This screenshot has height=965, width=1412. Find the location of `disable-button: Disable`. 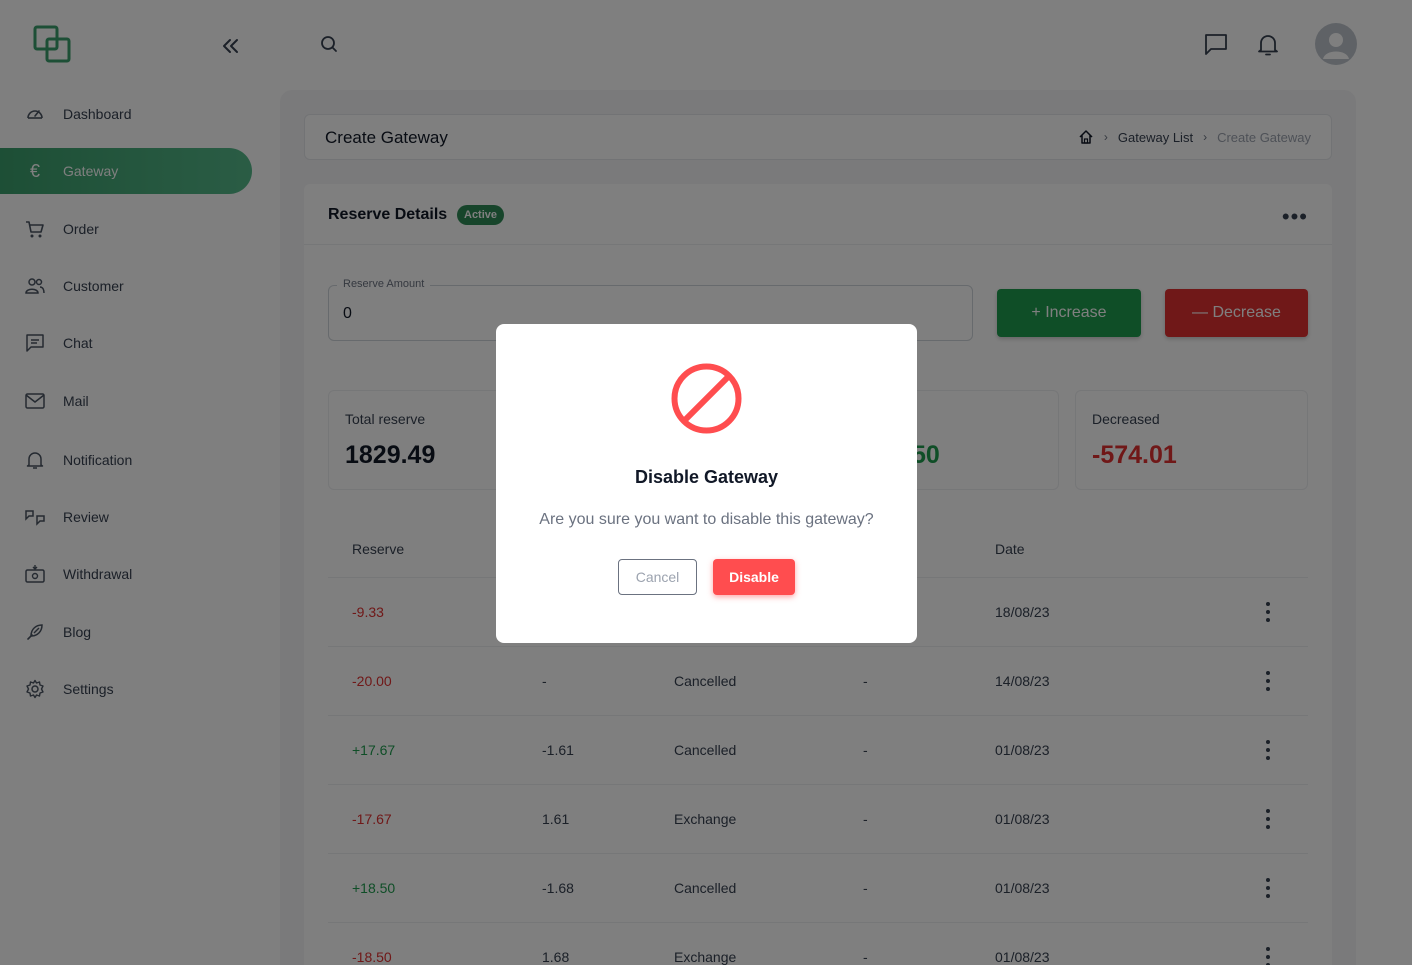

disable-button: Disable is located at coordinates (754, 577).